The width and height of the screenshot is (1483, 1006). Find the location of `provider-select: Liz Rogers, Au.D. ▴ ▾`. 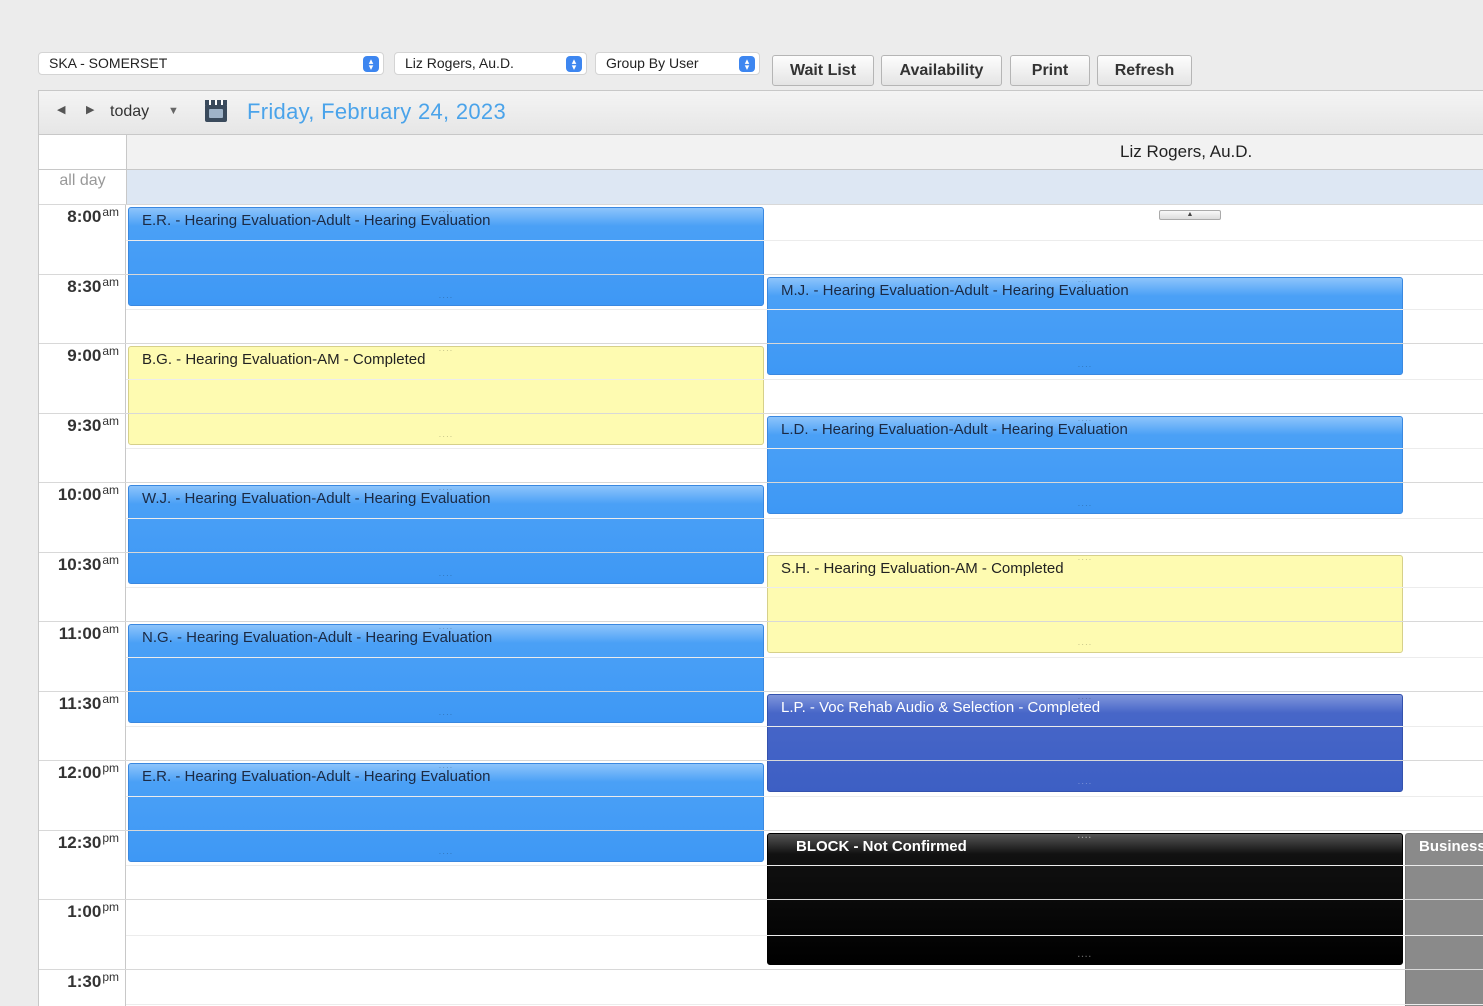

provider-select: Liz Rogers, Au.D. ▴ ▾ is located at coordinates (490, 63).